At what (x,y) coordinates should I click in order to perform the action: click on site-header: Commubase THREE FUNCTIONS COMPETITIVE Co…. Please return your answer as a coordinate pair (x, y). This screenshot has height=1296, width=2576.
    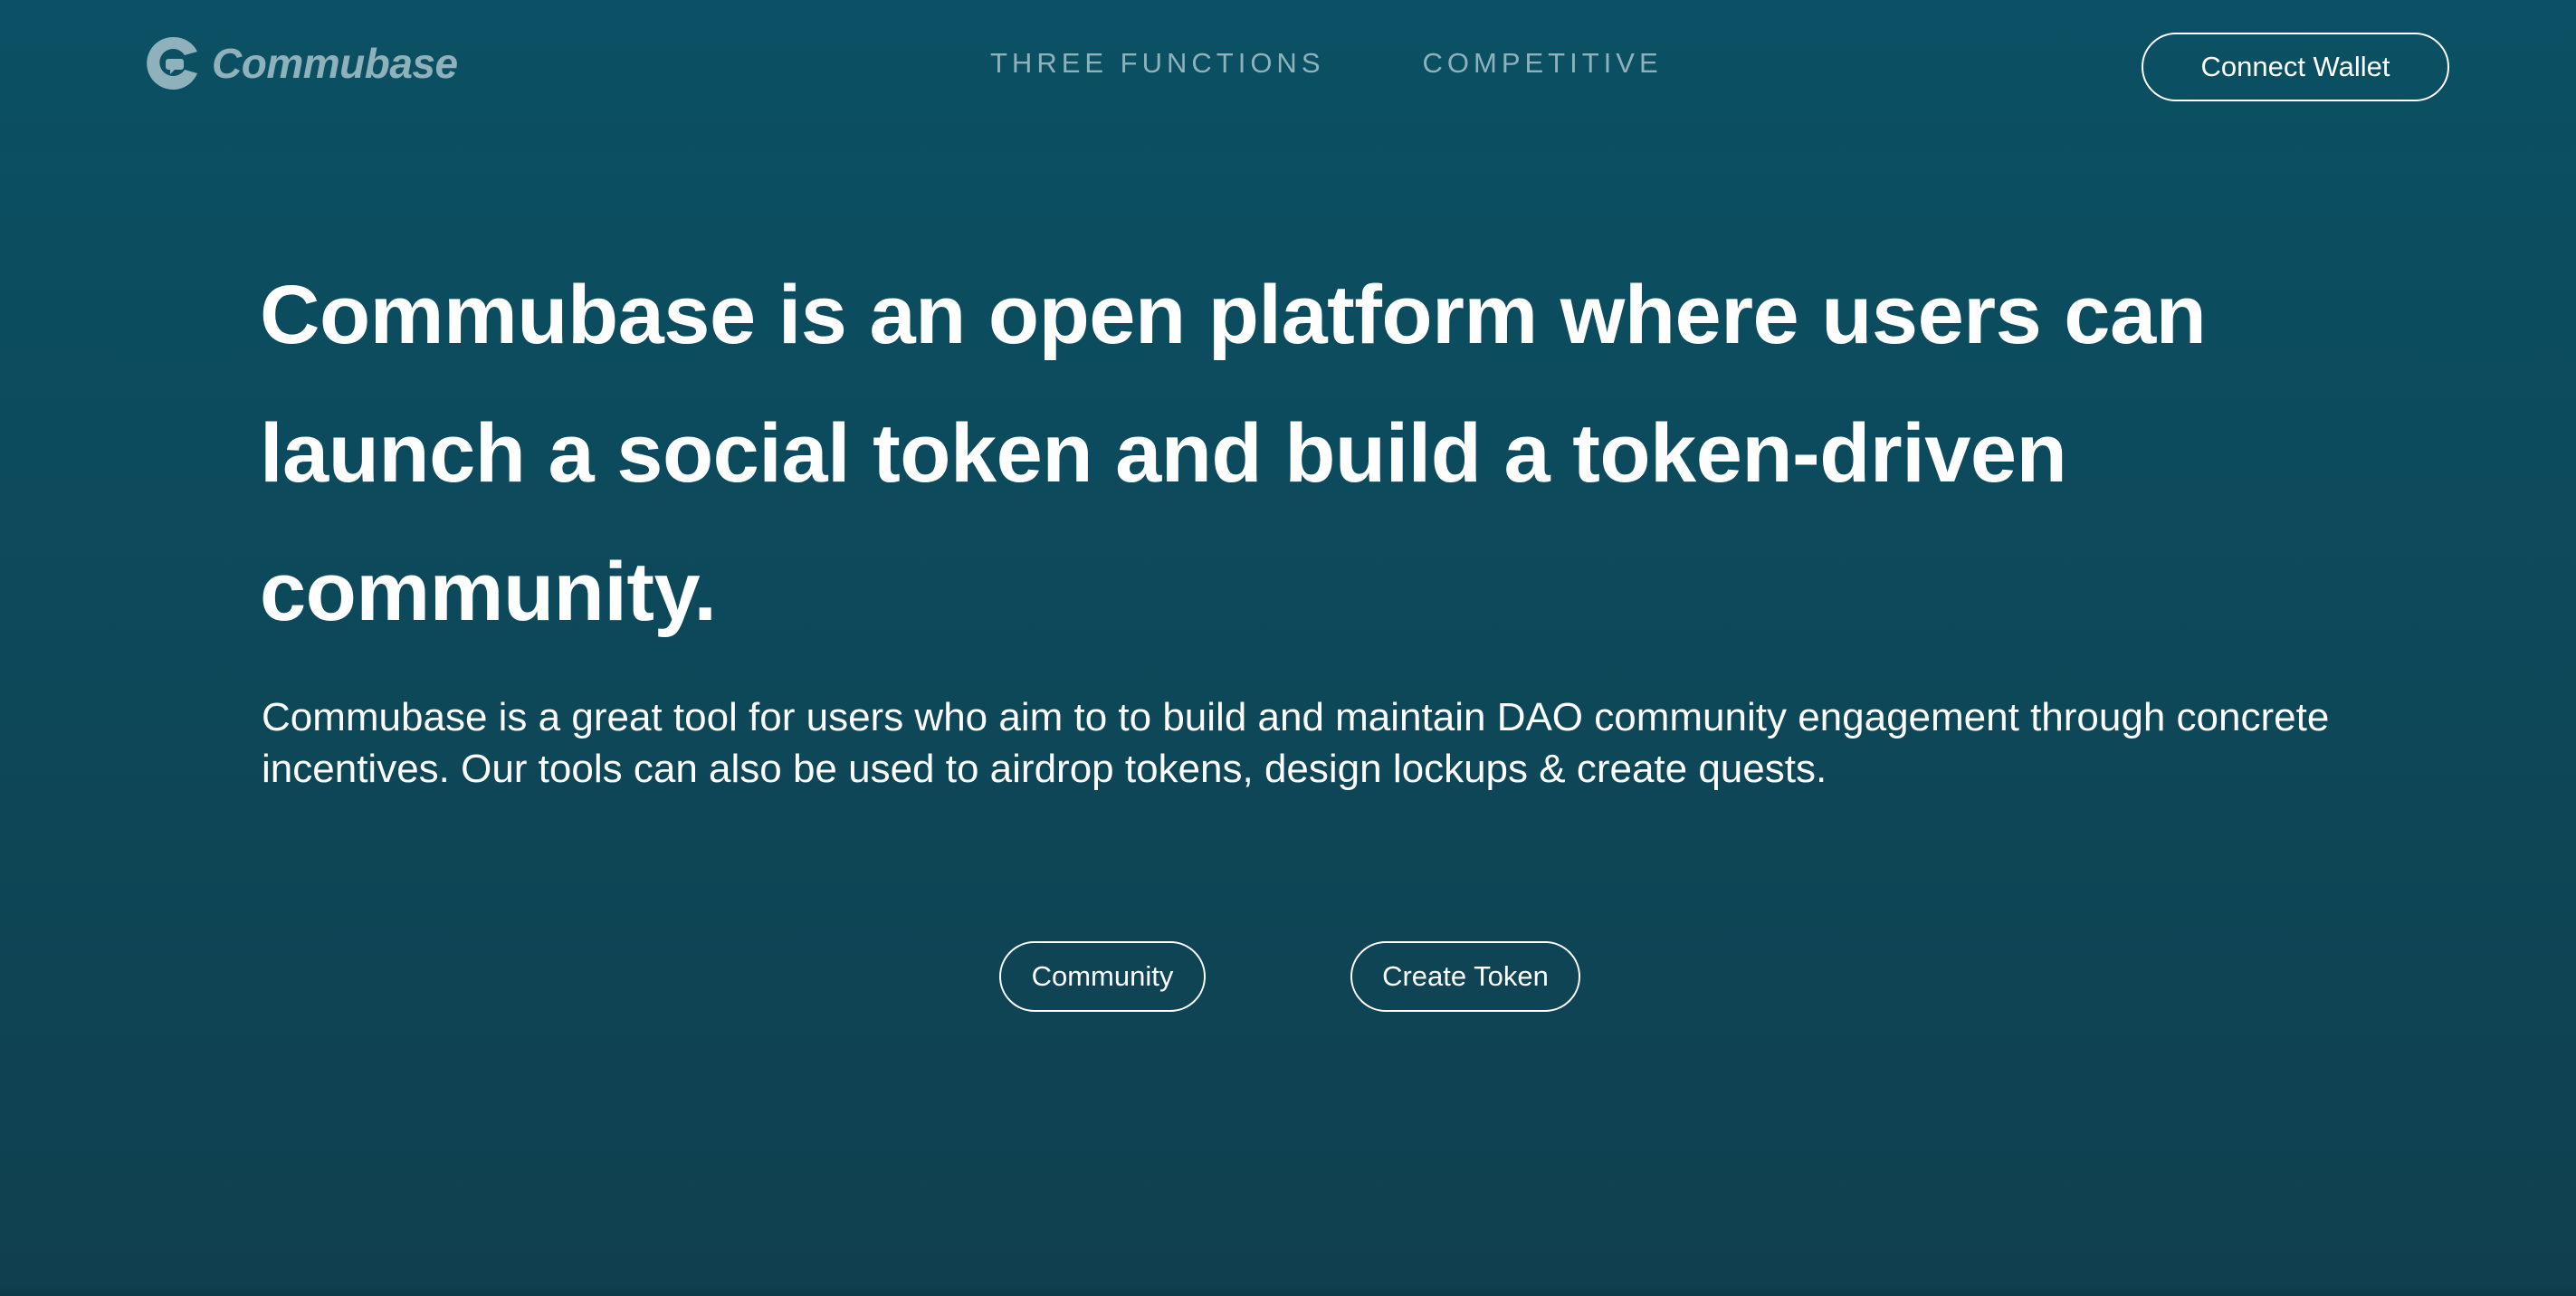
    Looking at the image, I should click on (1288, 68).